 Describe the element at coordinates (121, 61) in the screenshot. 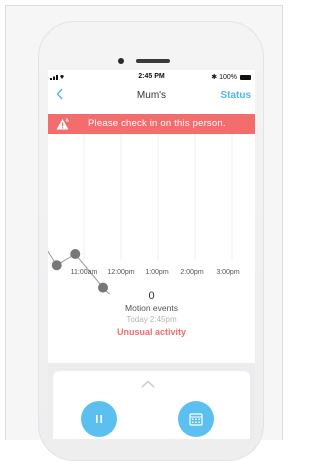

I see `camera-icon` at that location.